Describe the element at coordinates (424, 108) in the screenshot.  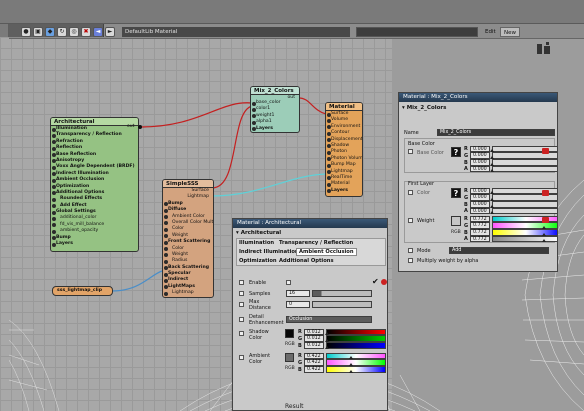
I see `section-mix-2-colors: ▾ Mix_2_Colors` at that location.